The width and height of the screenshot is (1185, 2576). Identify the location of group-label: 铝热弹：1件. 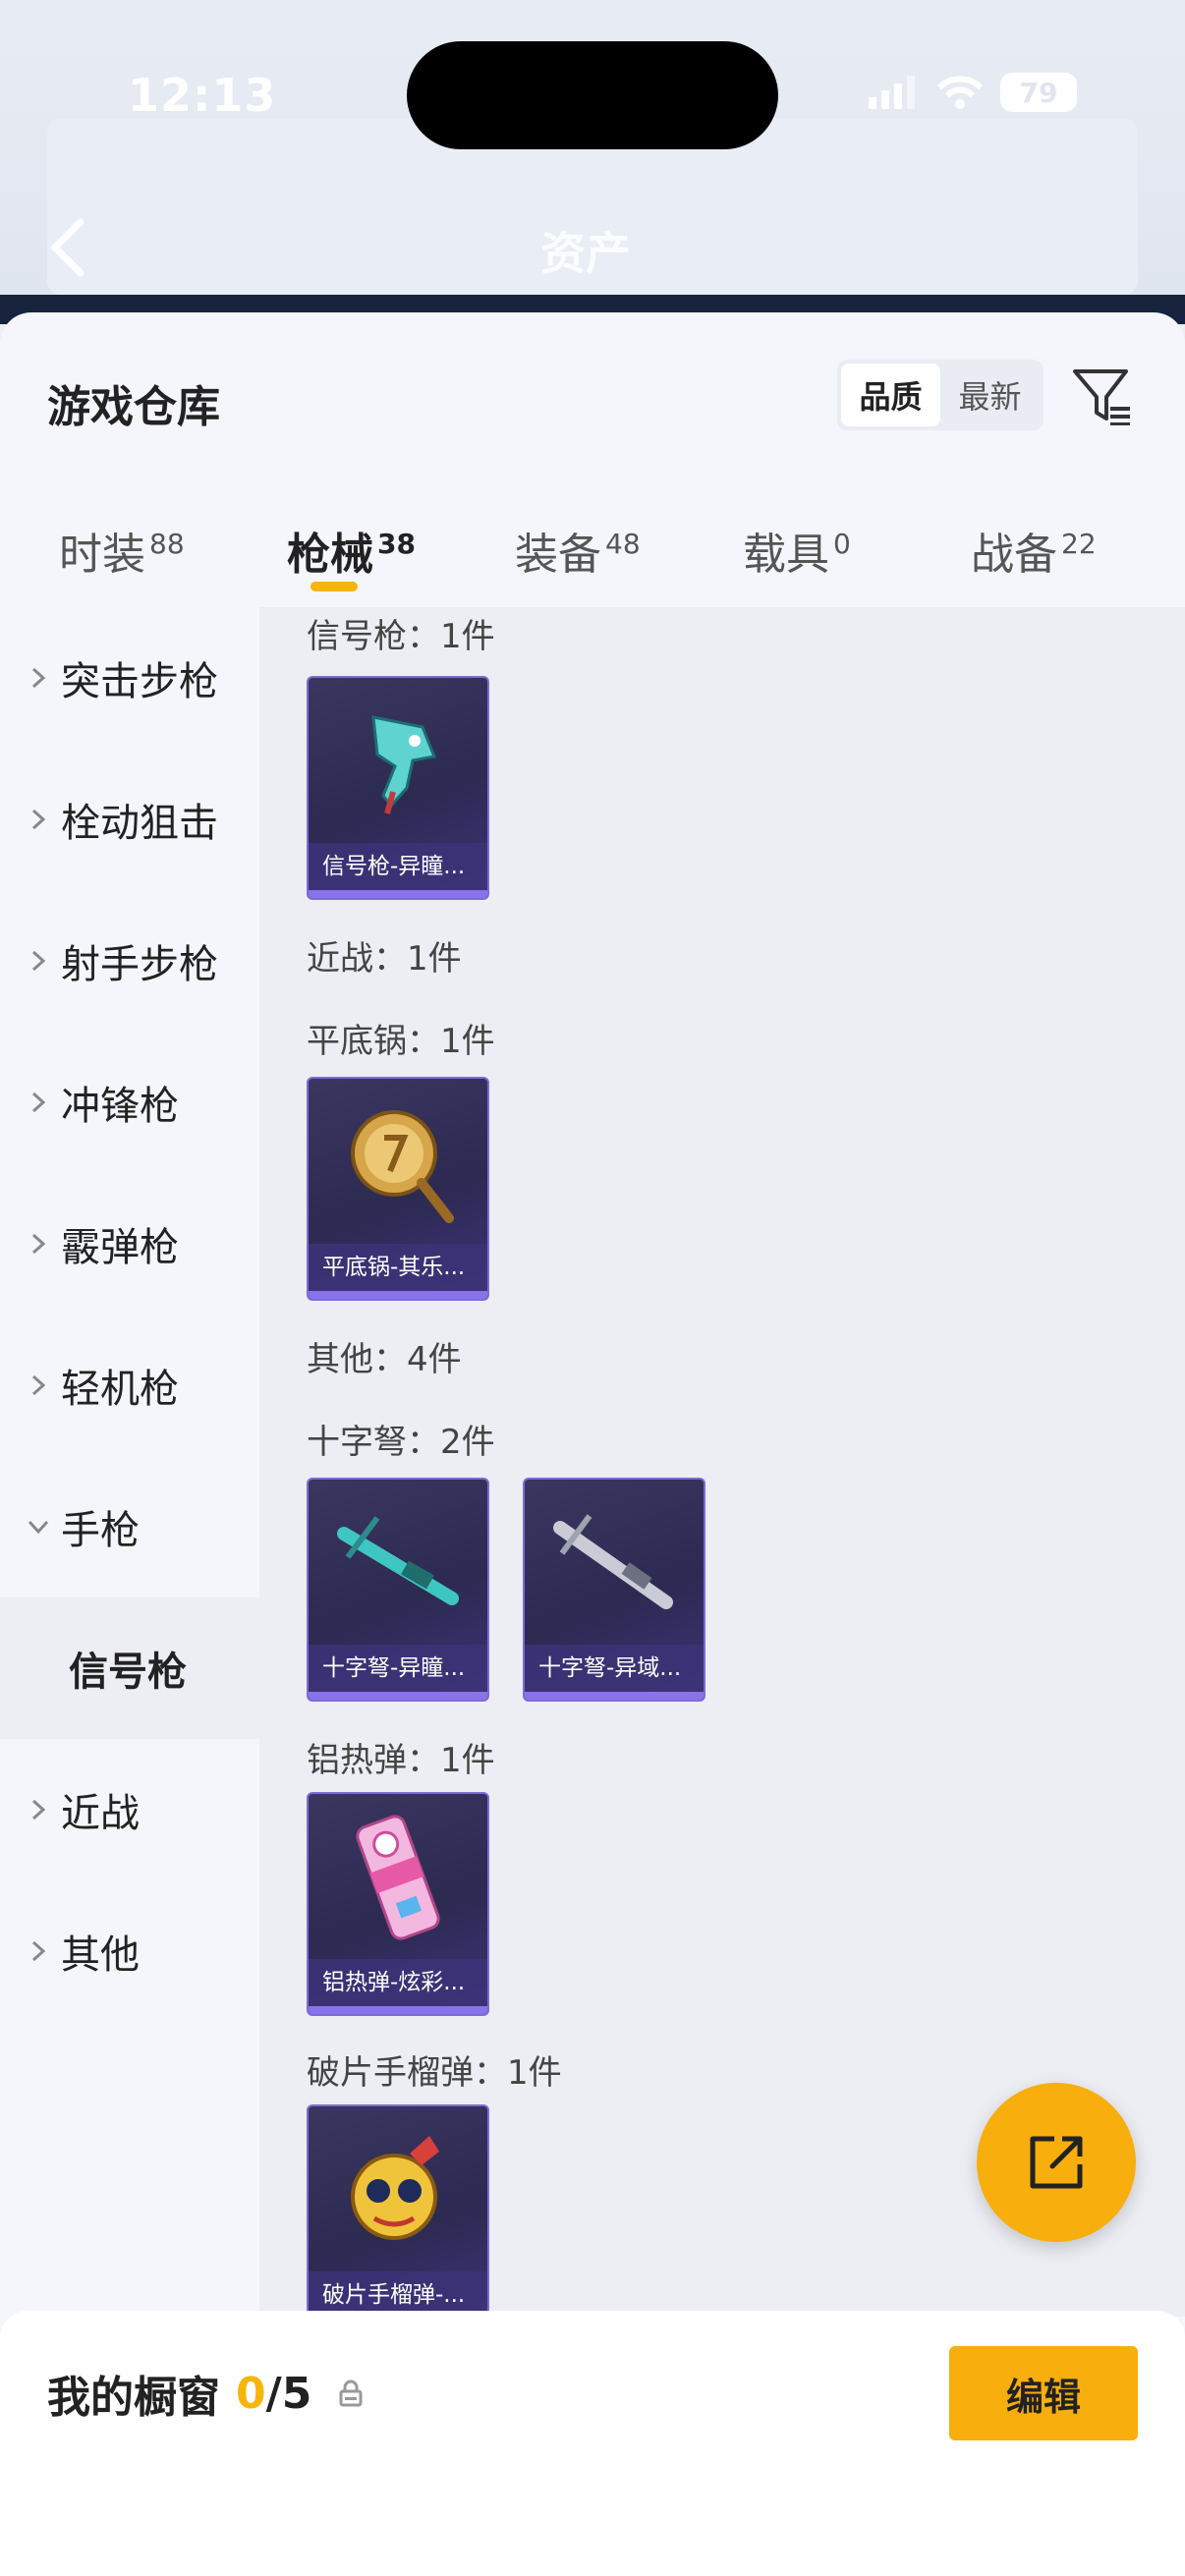
(401, 1760).